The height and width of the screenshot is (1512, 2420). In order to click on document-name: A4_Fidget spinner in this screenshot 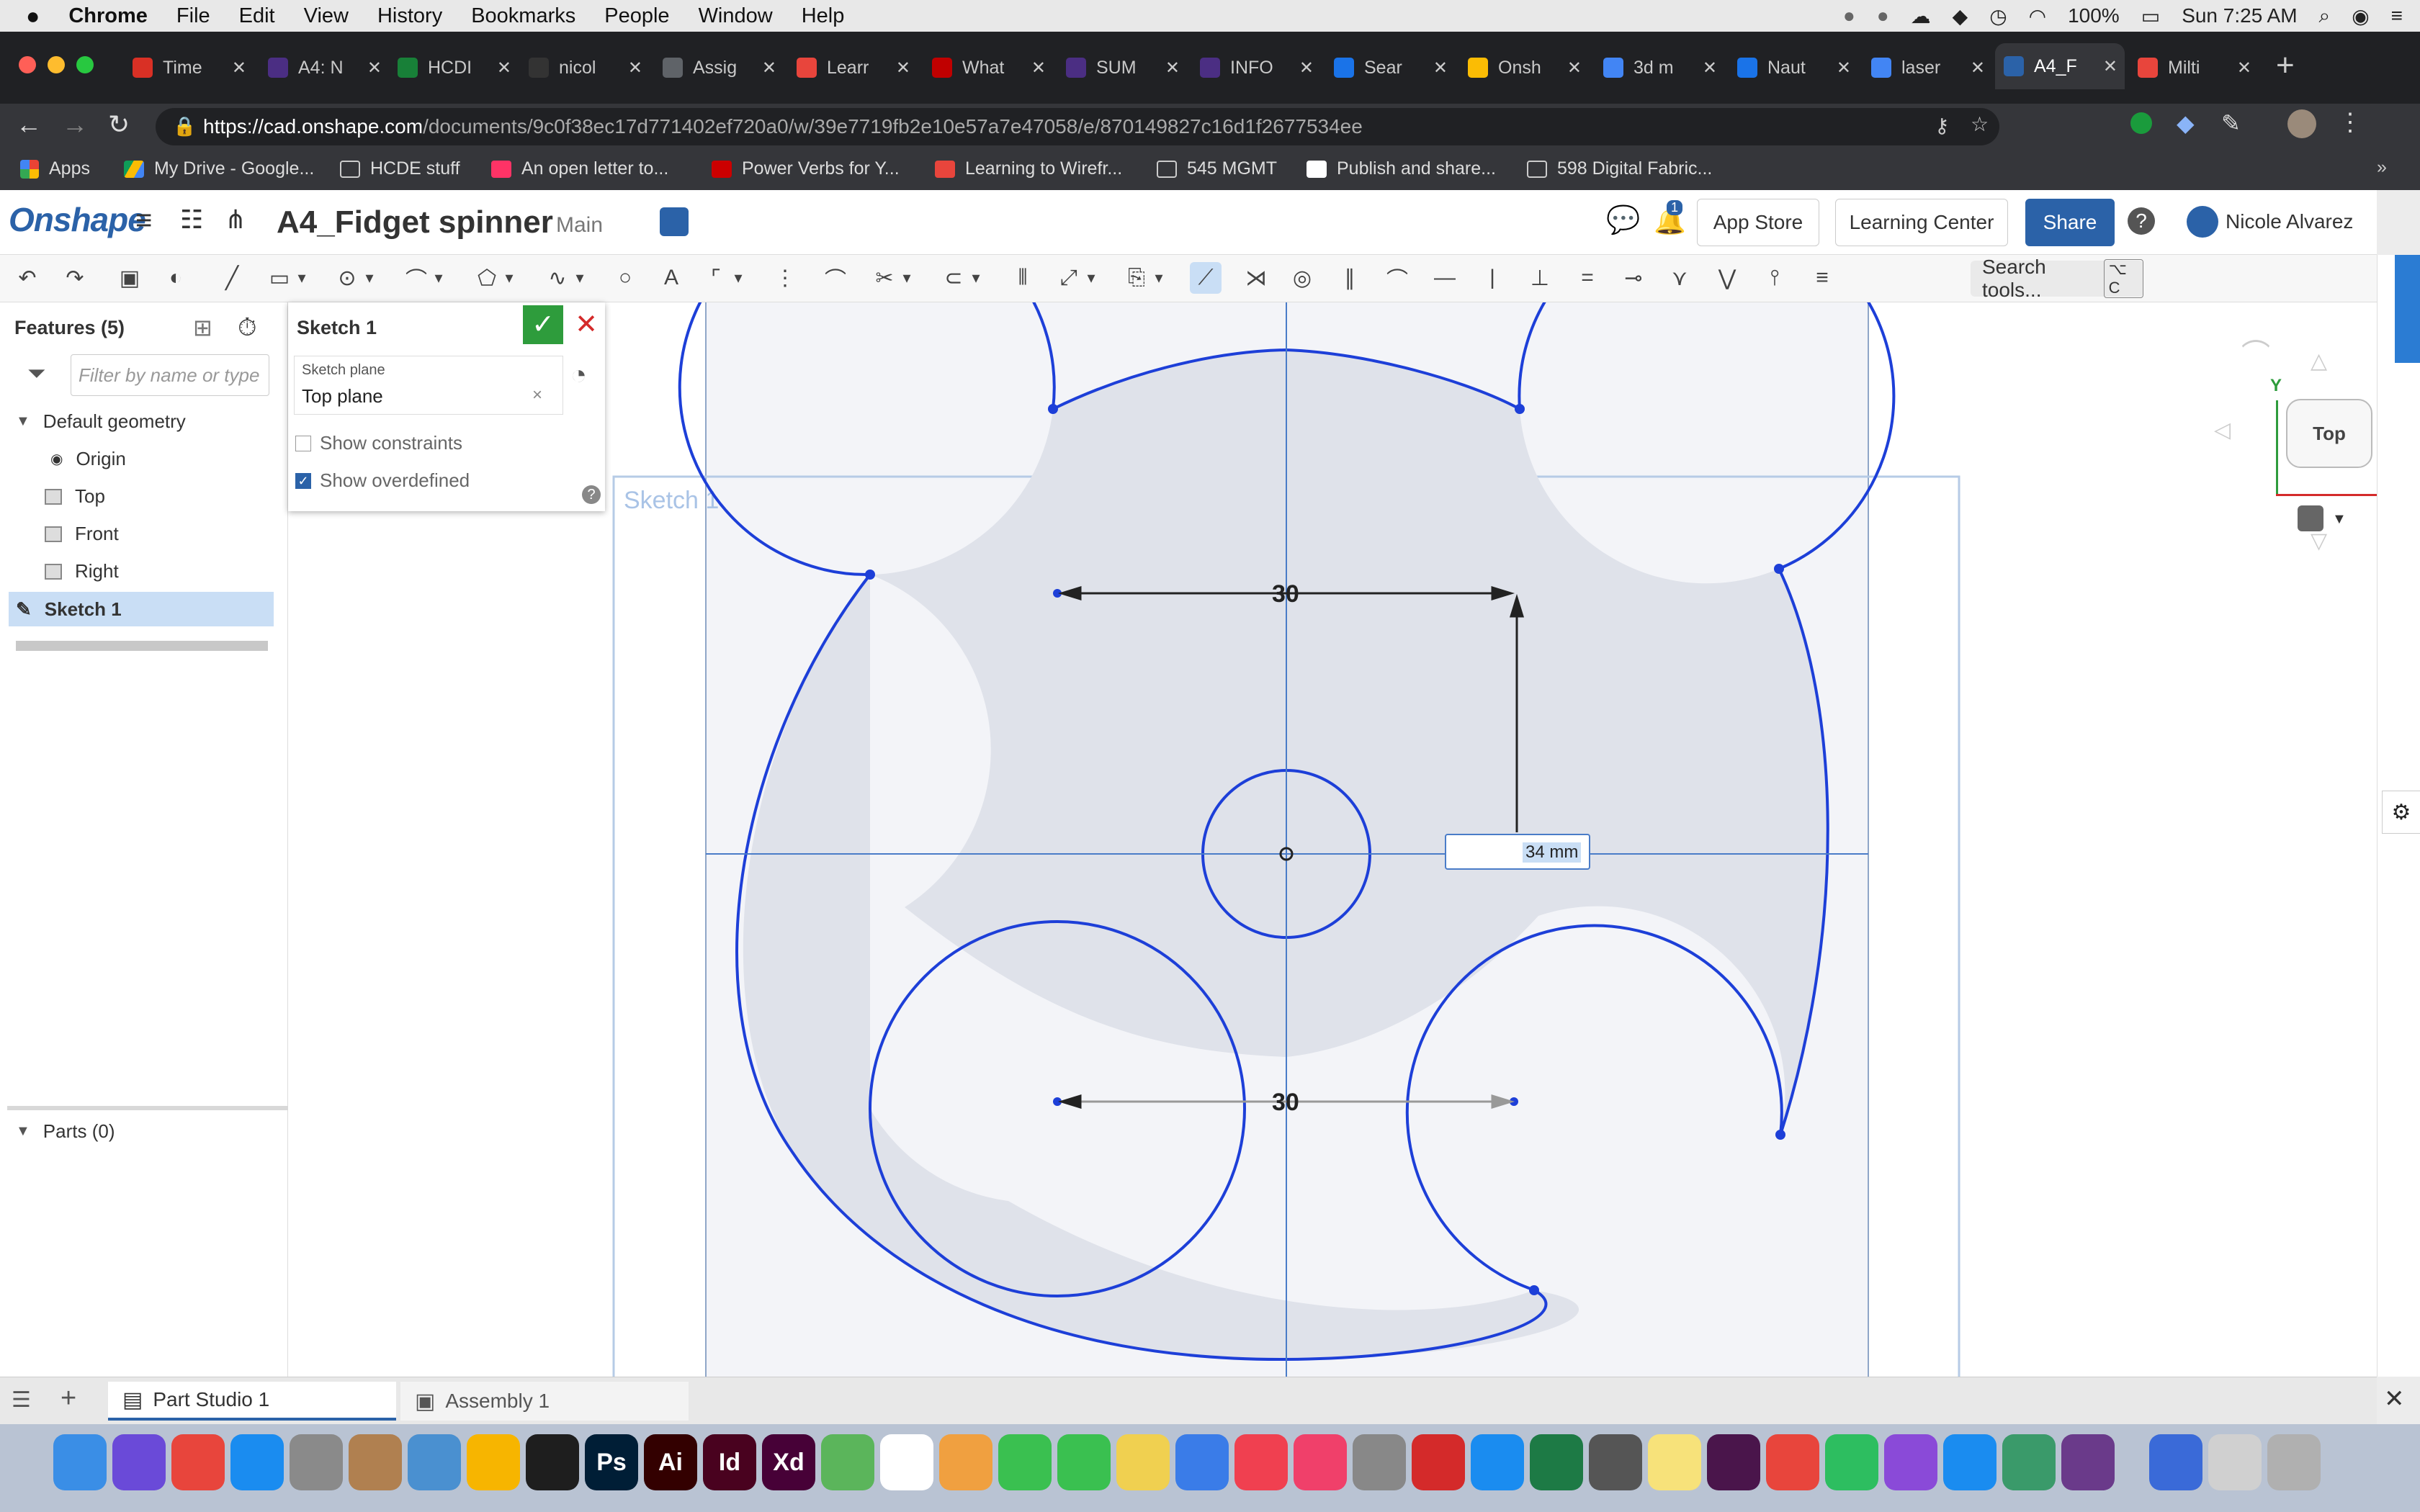, I will do `click(415, 222)`.